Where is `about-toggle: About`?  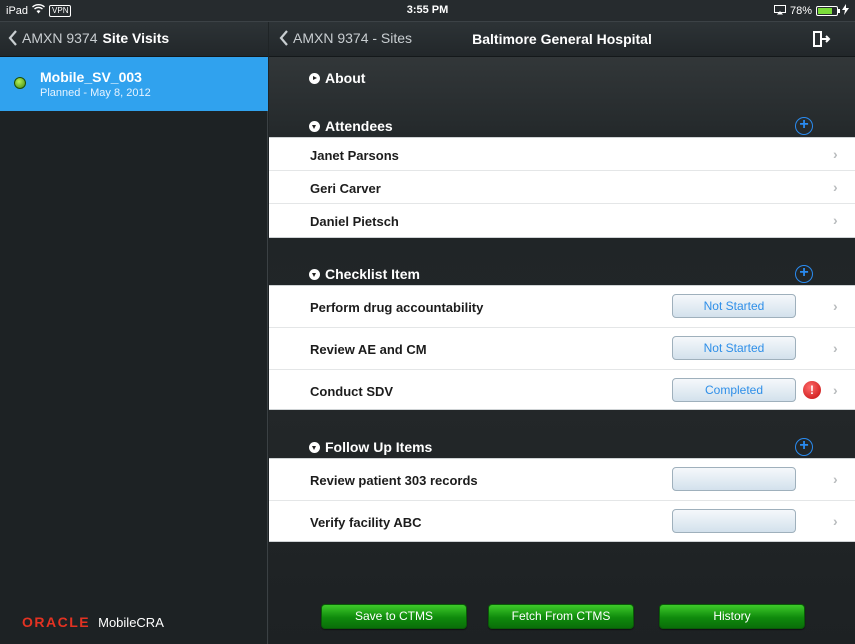
about-toggle: About is located at coordinates (337, 78).